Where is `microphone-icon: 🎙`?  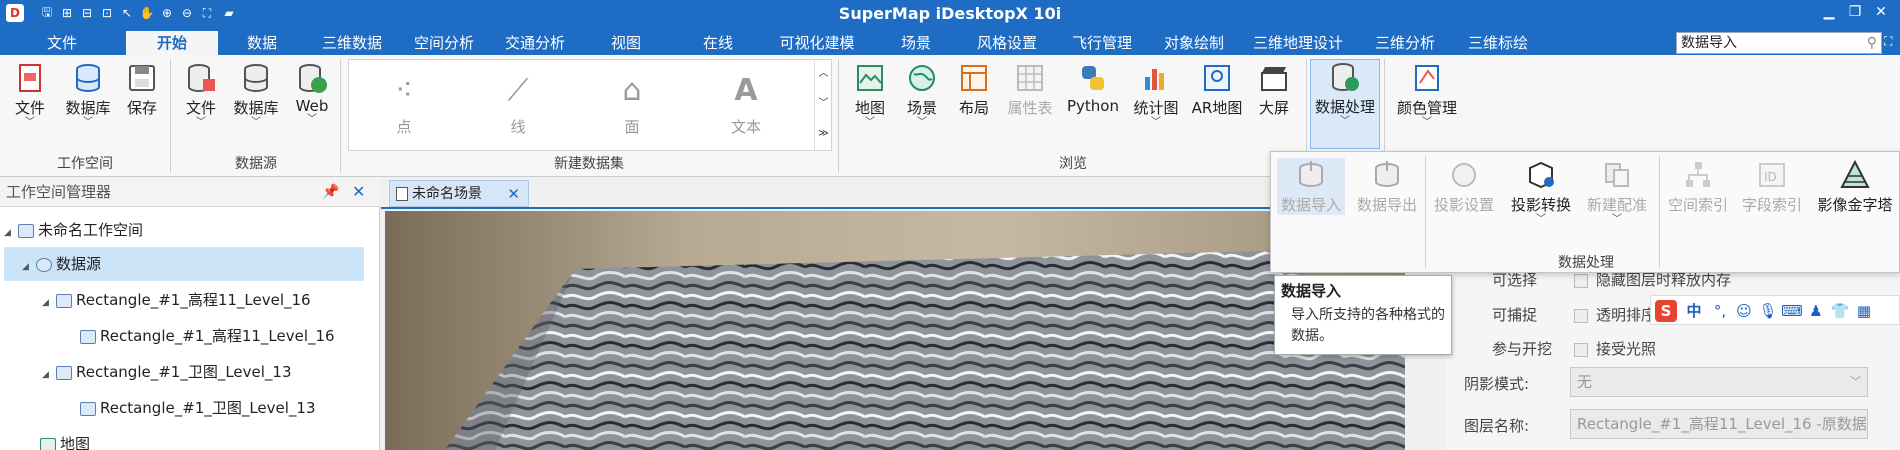 microphone-icon: 🎙 is located at coordinates (1768, 311).